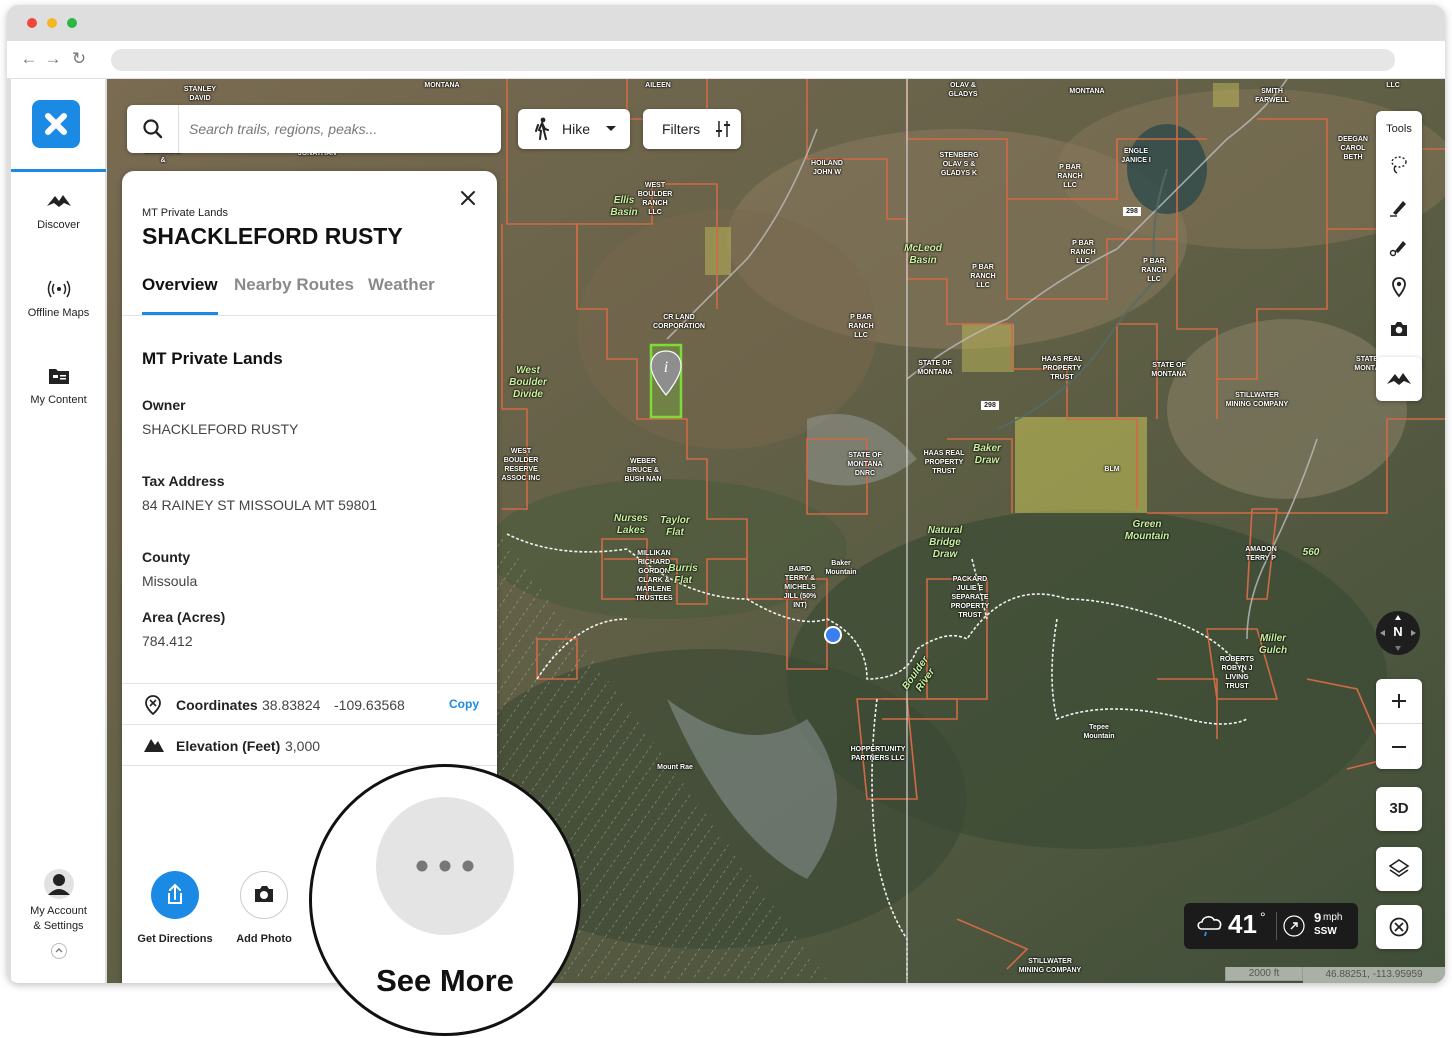  What do you see at coordinates (259, 505) in the screenshot?
I see `tax-address-value: 84 RAINEY ST MISSOULA MT 59801` at bounding box center [259, 505].